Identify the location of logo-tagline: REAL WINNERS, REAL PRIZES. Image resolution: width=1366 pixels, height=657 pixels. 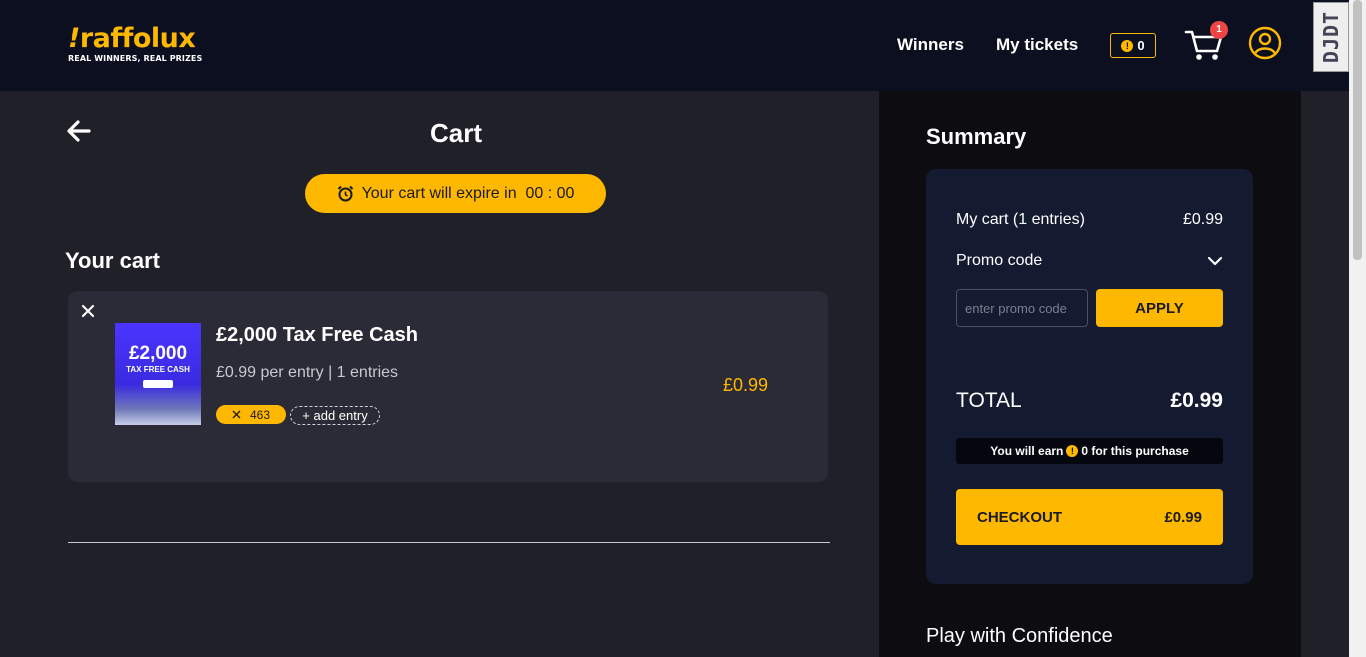
(135, 58).